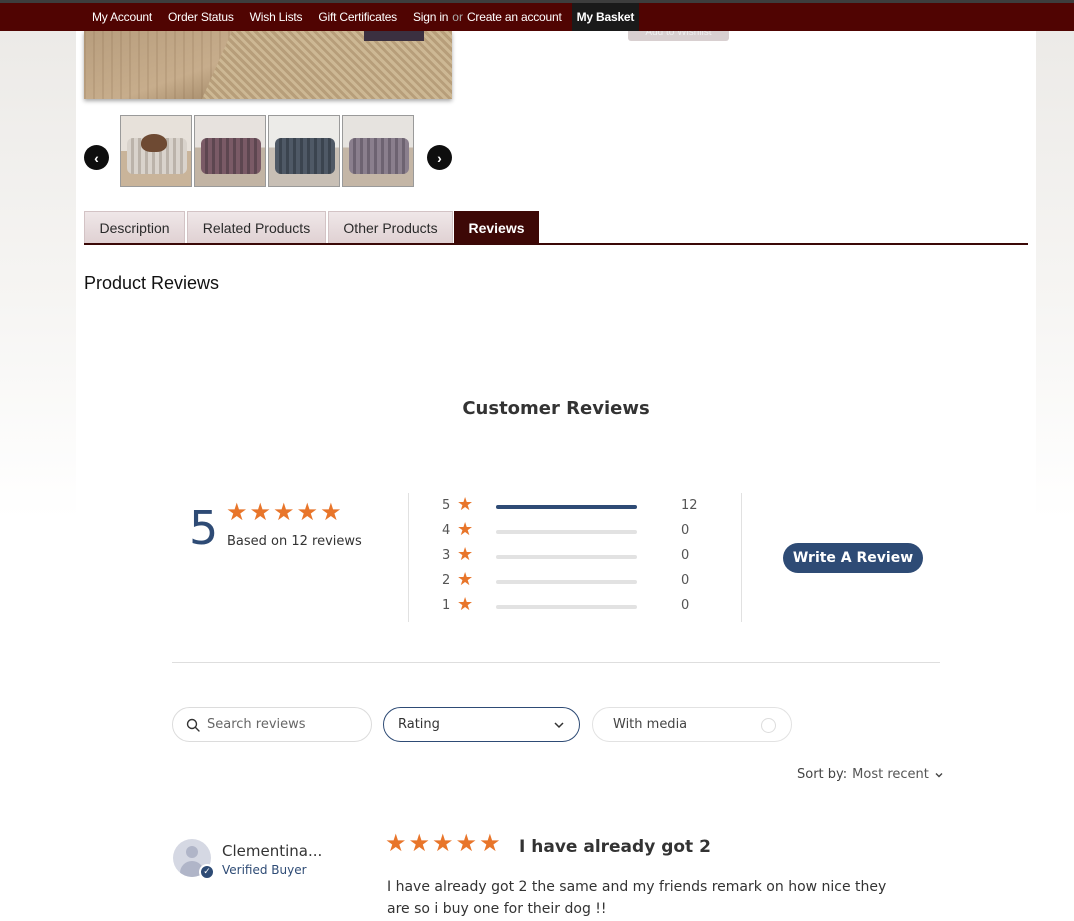 Image resolution: width=1074 pixels, height=921 pixels. What do you see at coordinates (446, 580) in the screenshot?
I see `histogram-star-number: 2` at bounding box center [446, 580].